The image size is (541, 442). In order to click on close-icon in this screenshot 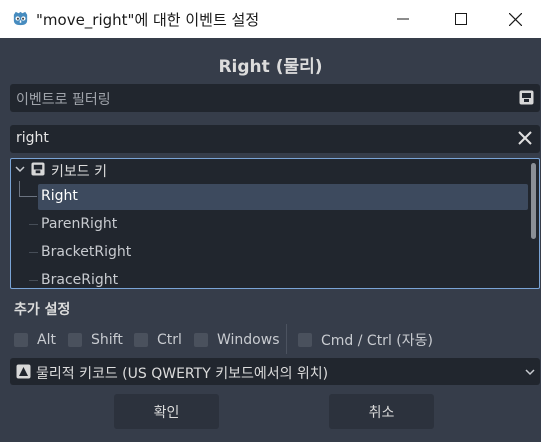, I will do `click(515, 19)`.